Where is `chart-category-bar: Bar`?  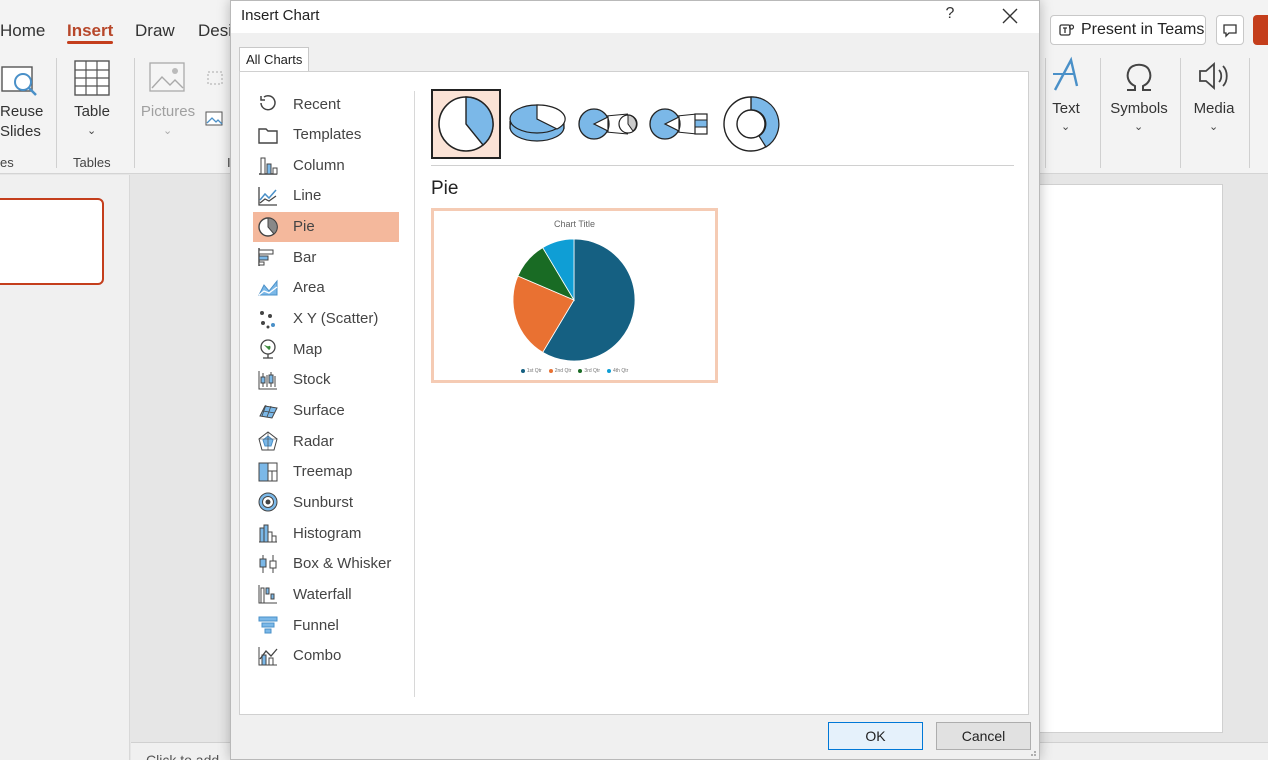 chart-category-bar: Bar is located at coordinates (326, 257).